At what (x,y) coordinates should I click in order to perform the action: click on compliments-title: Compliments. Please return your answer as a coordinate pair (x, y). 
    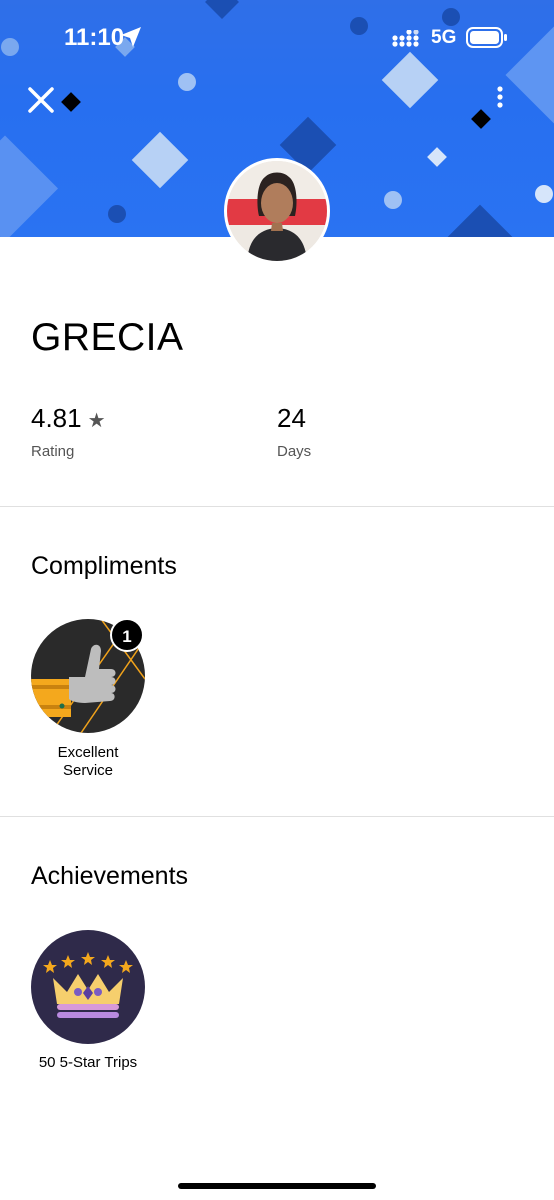
    Looking at the image, I should click on (104, 566).